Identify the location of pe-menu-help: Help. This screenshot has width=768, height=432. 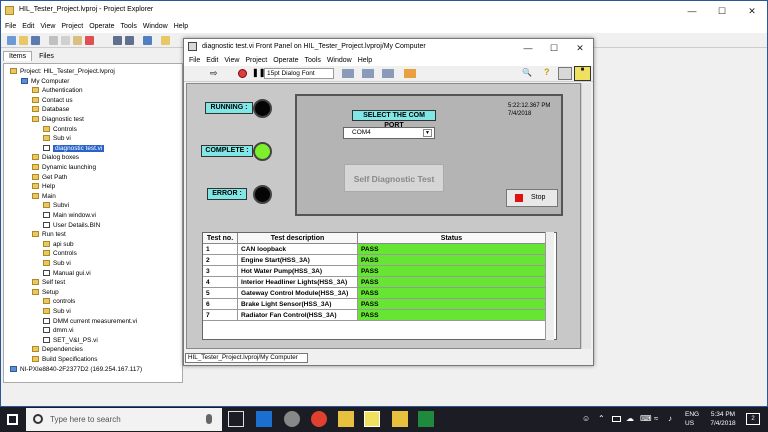
(181, 27).